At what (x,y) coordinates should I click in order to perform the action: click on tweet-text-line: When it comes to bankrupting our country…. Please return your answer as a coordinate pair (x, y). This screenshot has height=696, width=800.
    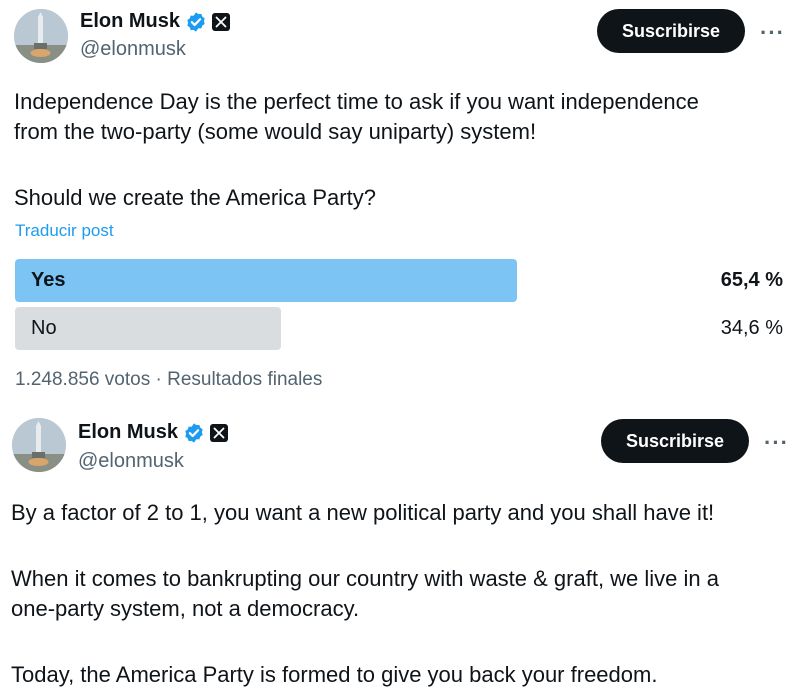
    Looking at the image, I should click on (365, 578).